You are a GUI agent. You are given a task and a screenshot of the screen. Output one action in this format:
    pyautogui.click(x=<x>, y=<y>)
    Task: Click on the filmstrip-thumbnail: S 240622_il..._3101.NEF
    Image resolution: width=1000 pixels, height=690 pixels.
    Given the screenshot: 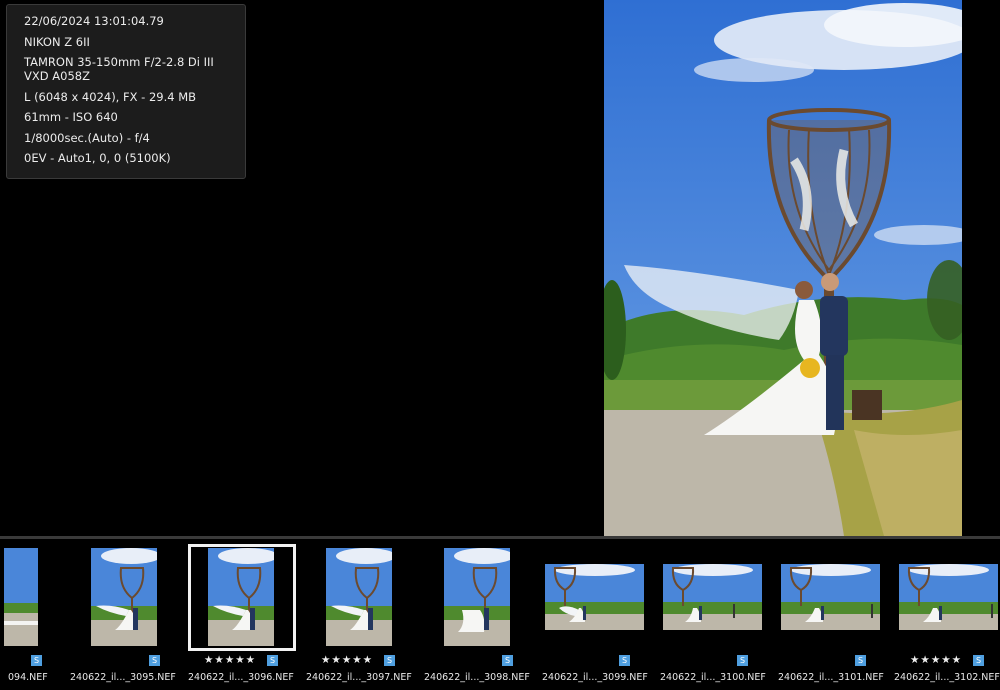 What is the action you would take?
    pyautogui.click(x=837, y=614)
    